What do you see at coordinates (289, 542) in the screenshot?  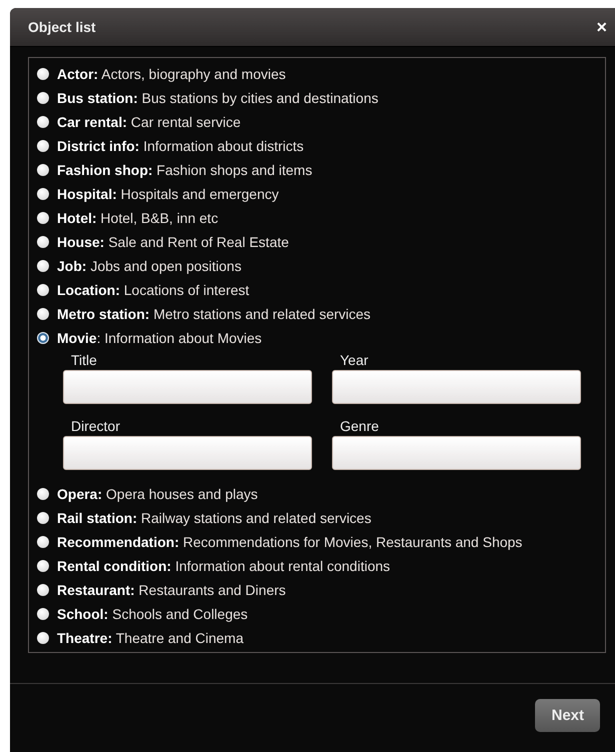 I see `option-label: Recommendation: Recommendations for Movies, Restaurants and Shops` at bounding box center [289, 542].